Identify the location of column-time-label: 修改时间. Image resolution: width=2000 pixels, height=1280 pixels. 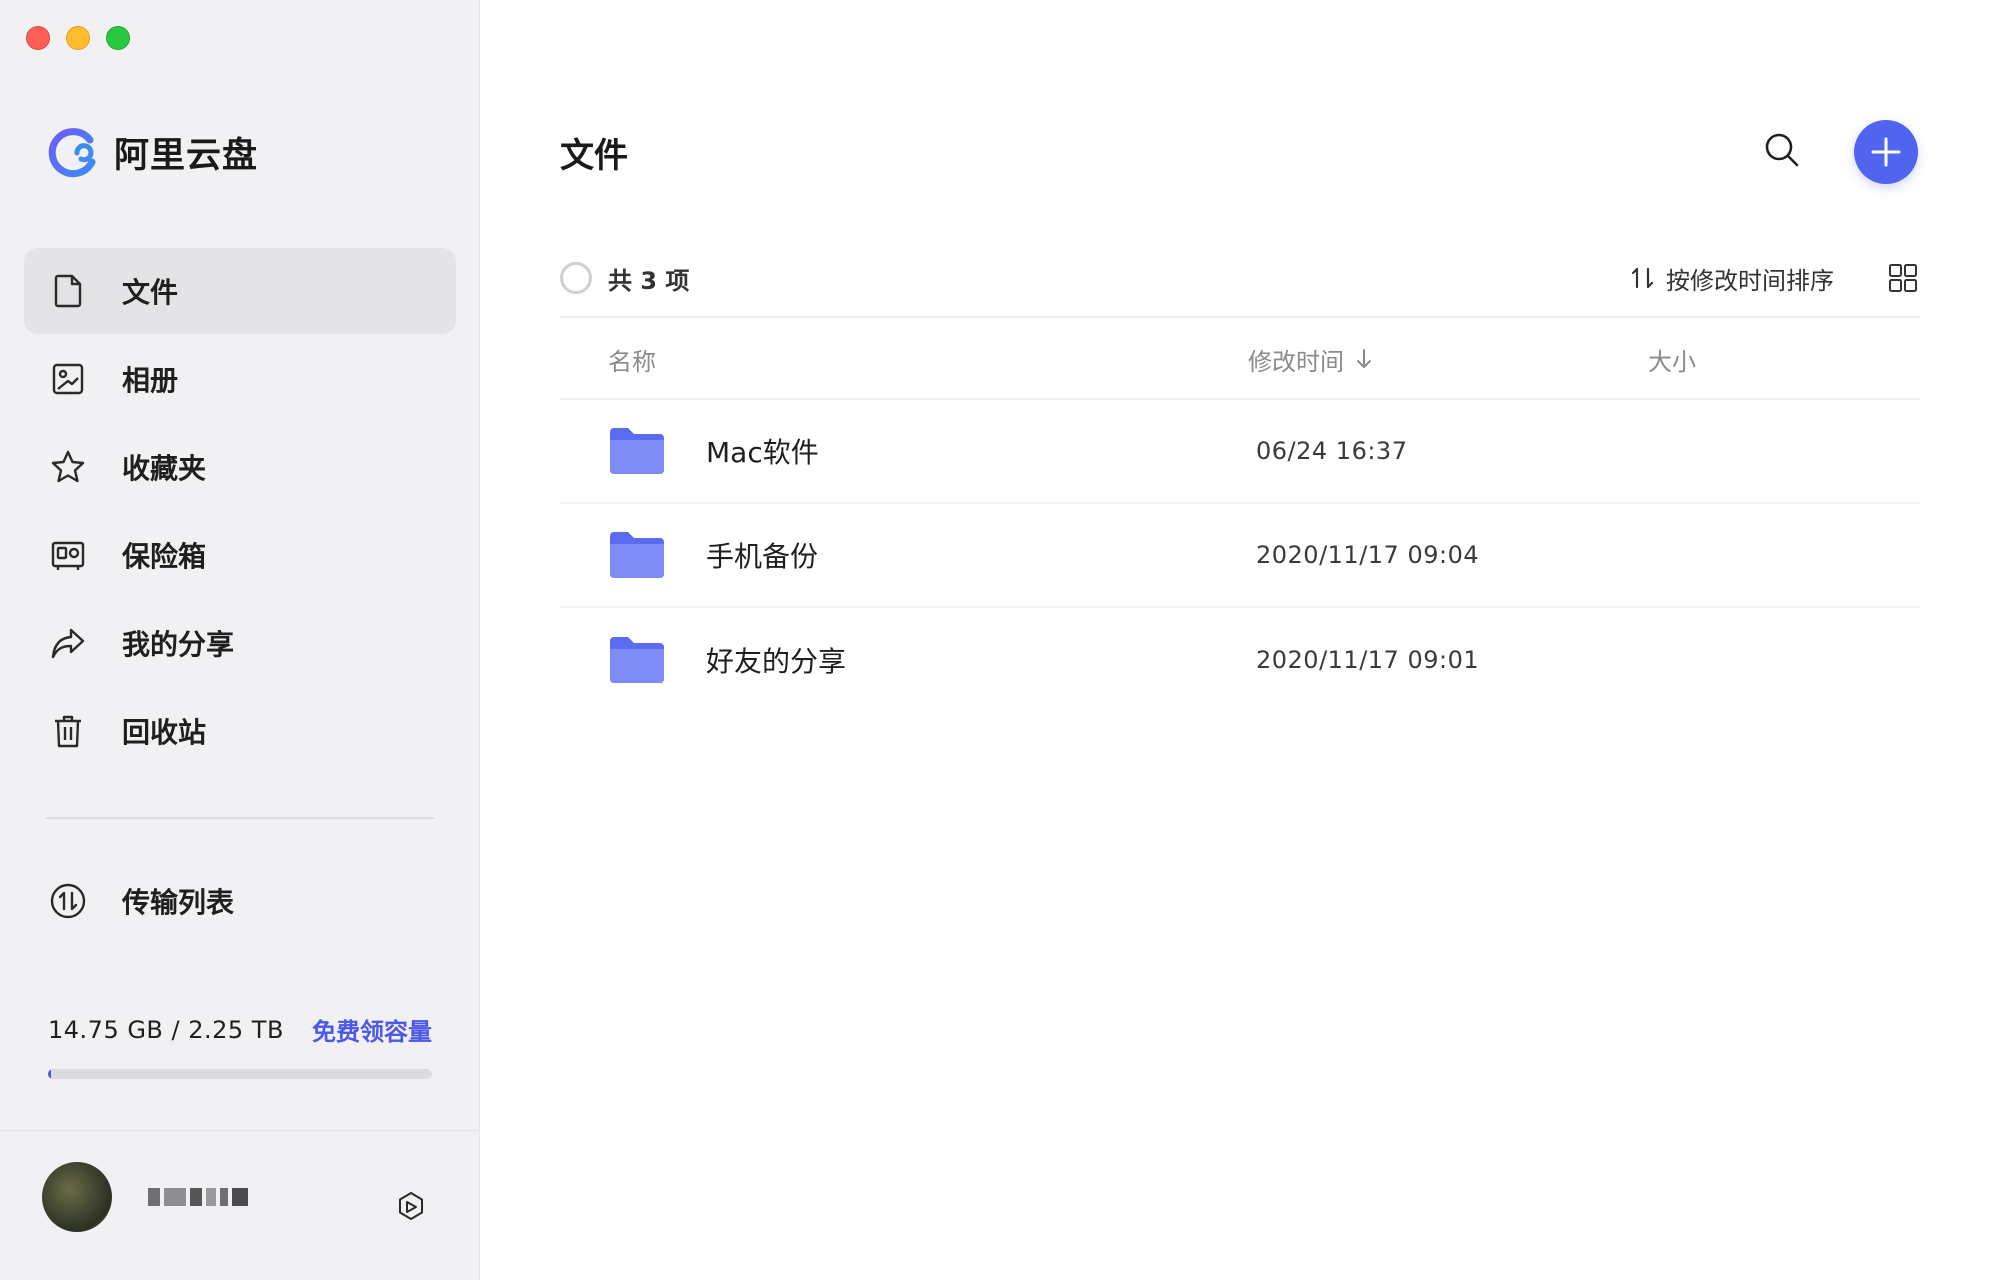
(1296, 361).